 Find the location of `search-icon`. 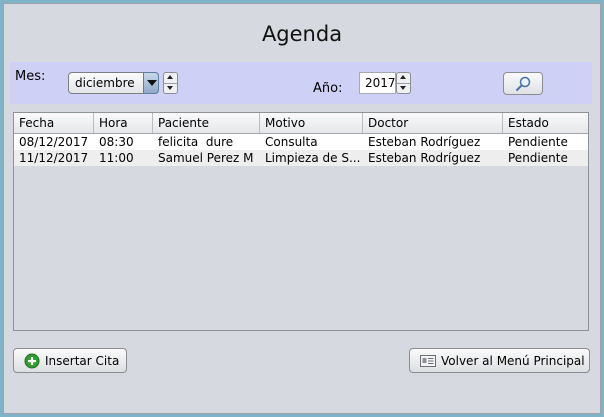

search-icon is located at coordinates (523, 83).